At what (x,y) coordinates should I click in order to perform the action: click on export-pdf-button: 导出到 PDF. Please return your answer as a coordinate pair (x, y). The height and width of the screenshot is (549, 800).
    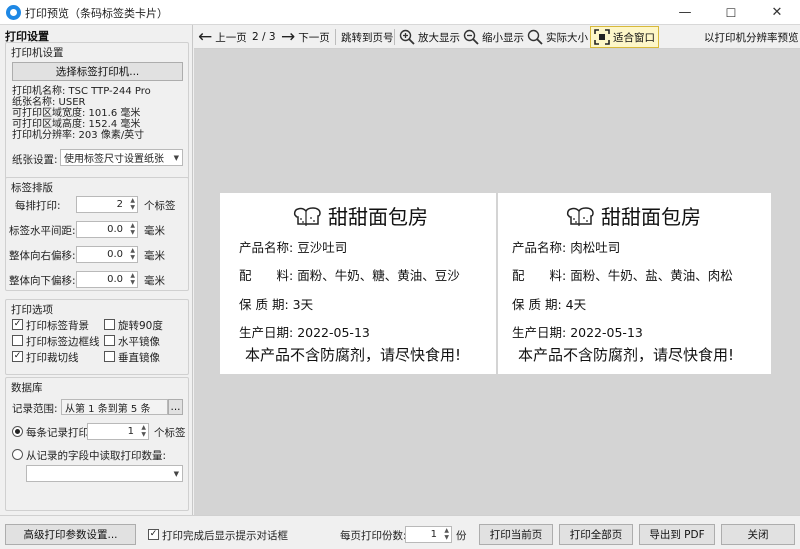
    Looking at the image, I should click on (677, 534).